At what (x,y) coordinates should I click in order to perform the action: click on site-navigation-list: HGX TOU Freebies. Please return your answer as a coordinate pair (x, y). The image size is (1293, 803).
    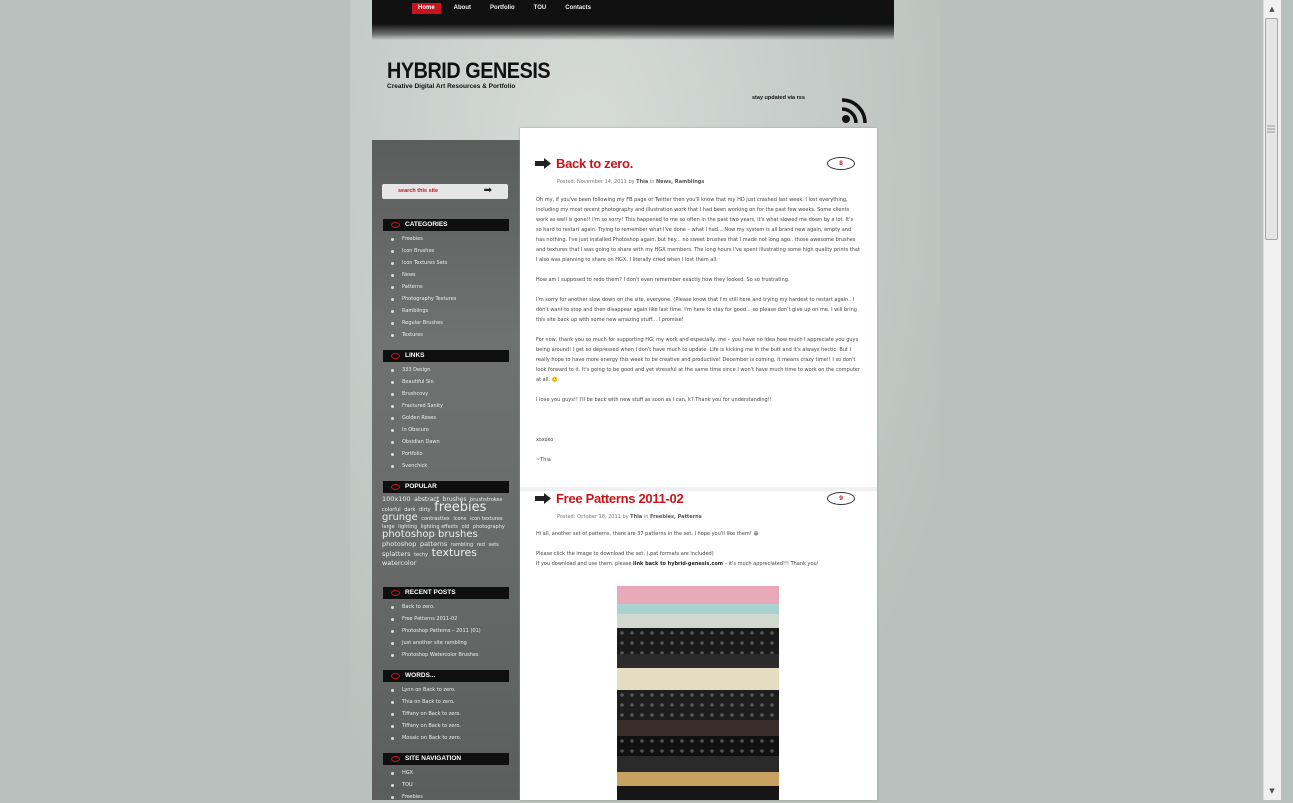
    Looking at the image, I should click on (406, 785).